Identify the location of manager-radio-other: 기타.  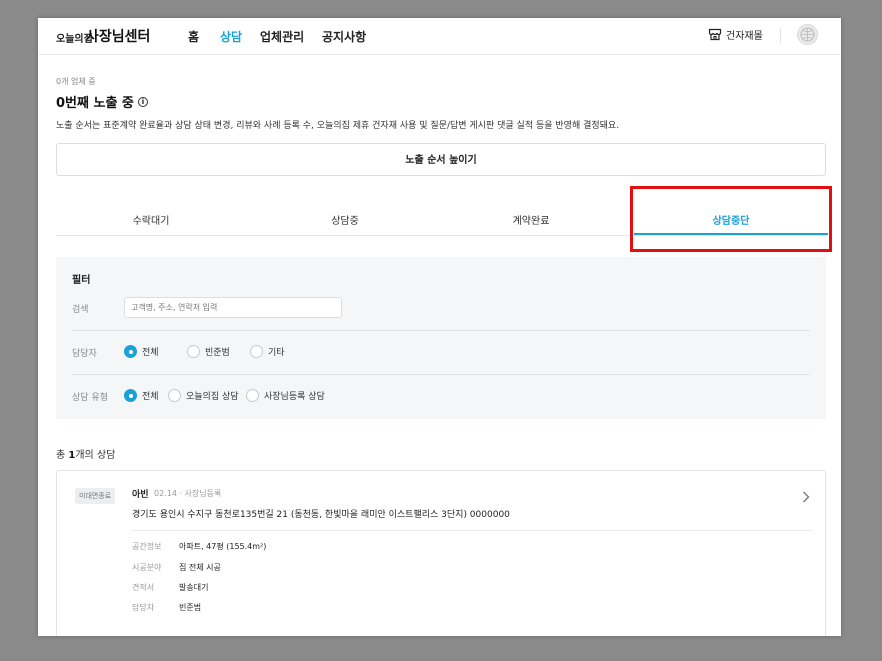
(267, 351).